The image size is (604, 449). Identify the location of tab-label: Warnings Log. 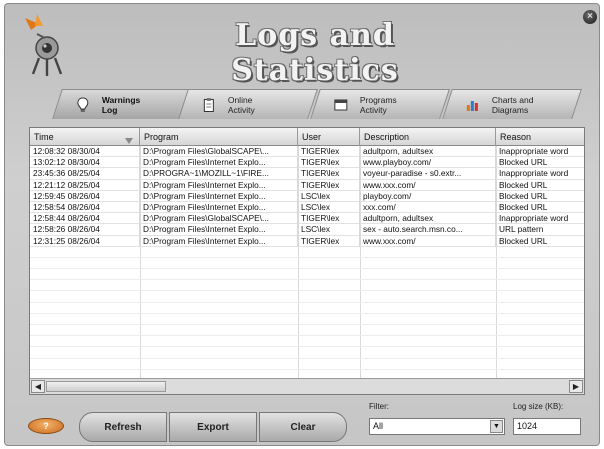
(121, 104).